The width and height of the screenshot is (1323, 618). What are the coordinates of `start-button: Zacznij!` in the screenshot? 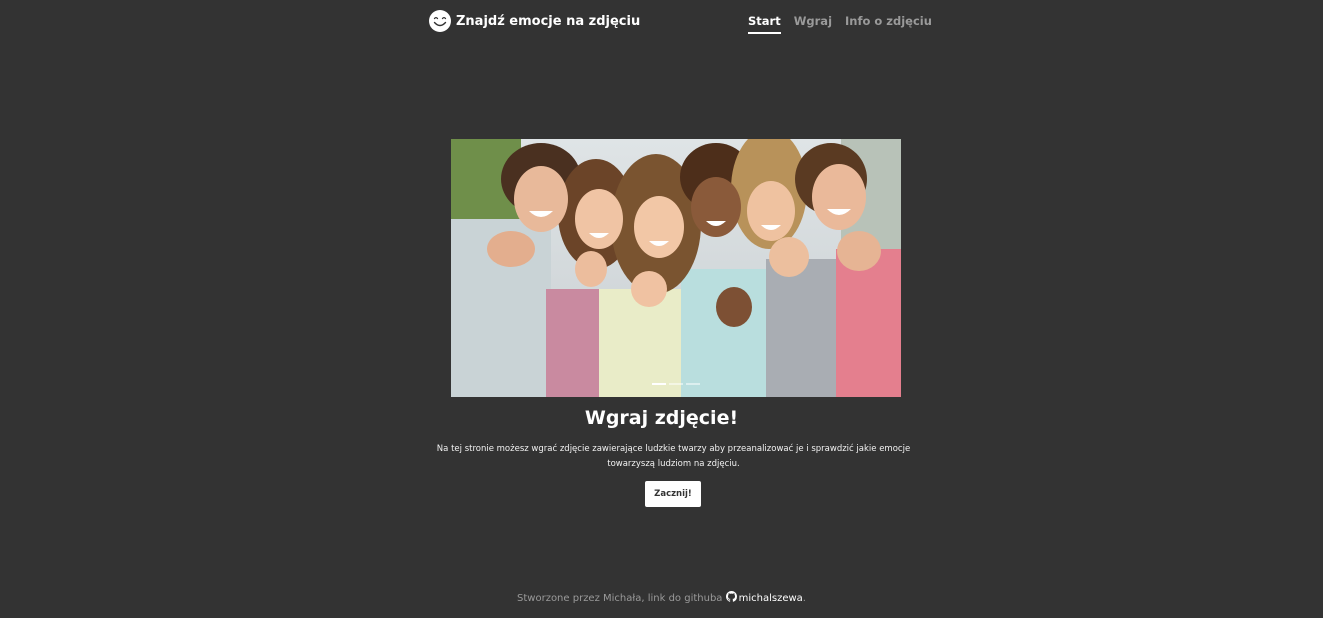 It's located at (673, 494).